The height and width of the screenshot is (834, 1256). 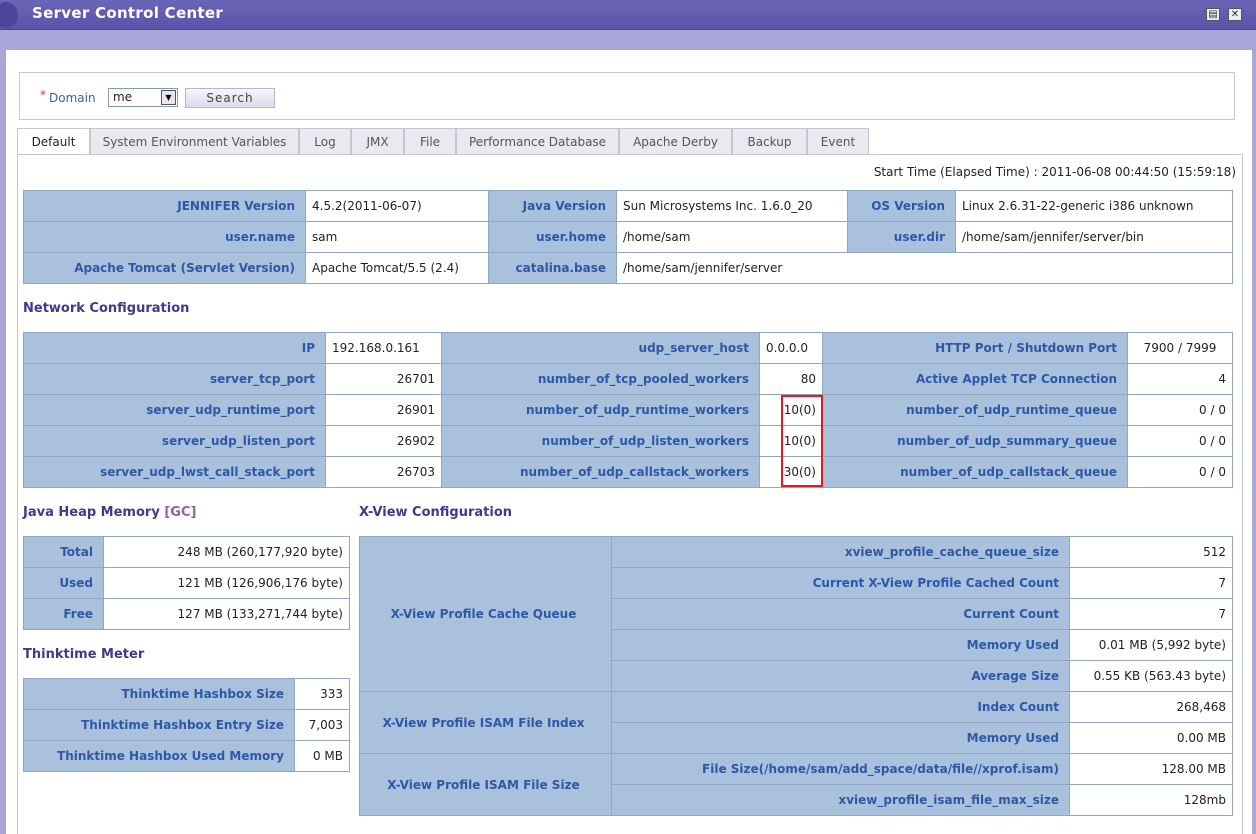 I want to click on tab-jmx: JMX, so click(x=377, y=141).